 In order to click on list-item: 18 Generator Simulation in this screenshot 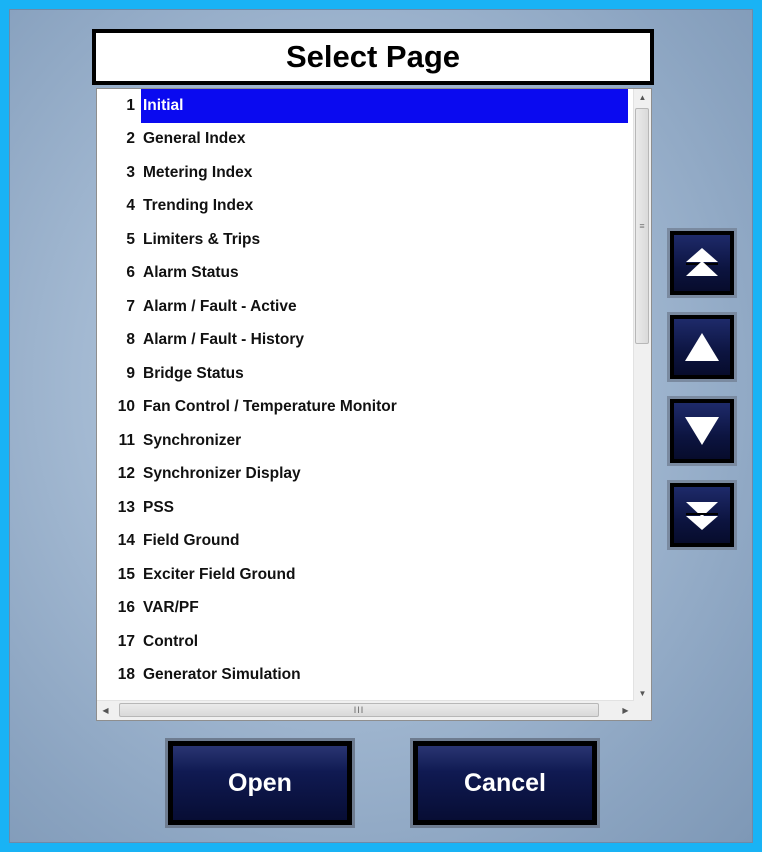, I will do `click(362, 676)`.